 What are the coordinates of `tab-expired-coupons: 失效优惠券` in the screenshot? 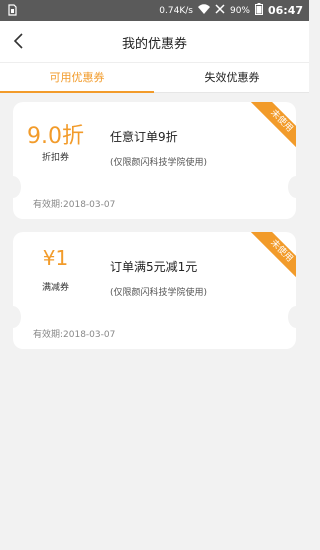 It's located at (232, 78).